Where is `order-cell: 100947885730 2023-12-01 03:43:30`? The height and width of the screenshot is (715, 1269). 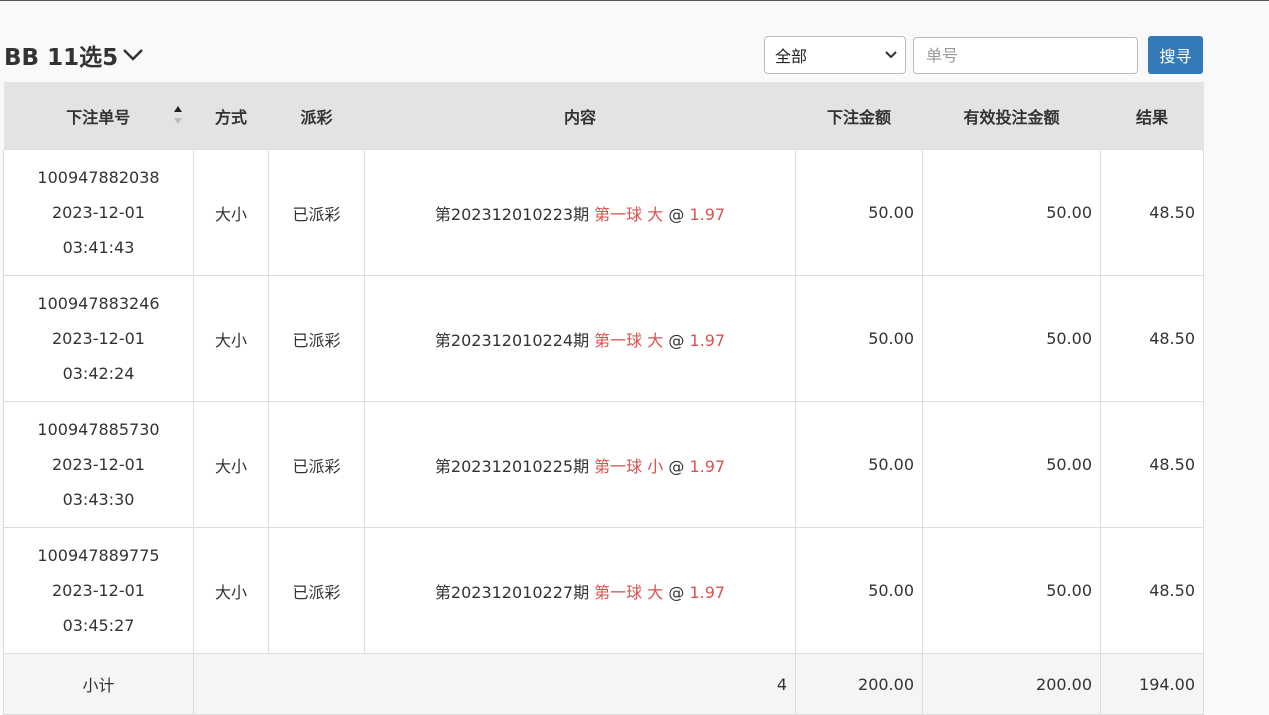
order-cell: 100947885730 2023-12-01 03:43:30 is located at coordinates (98, 464).